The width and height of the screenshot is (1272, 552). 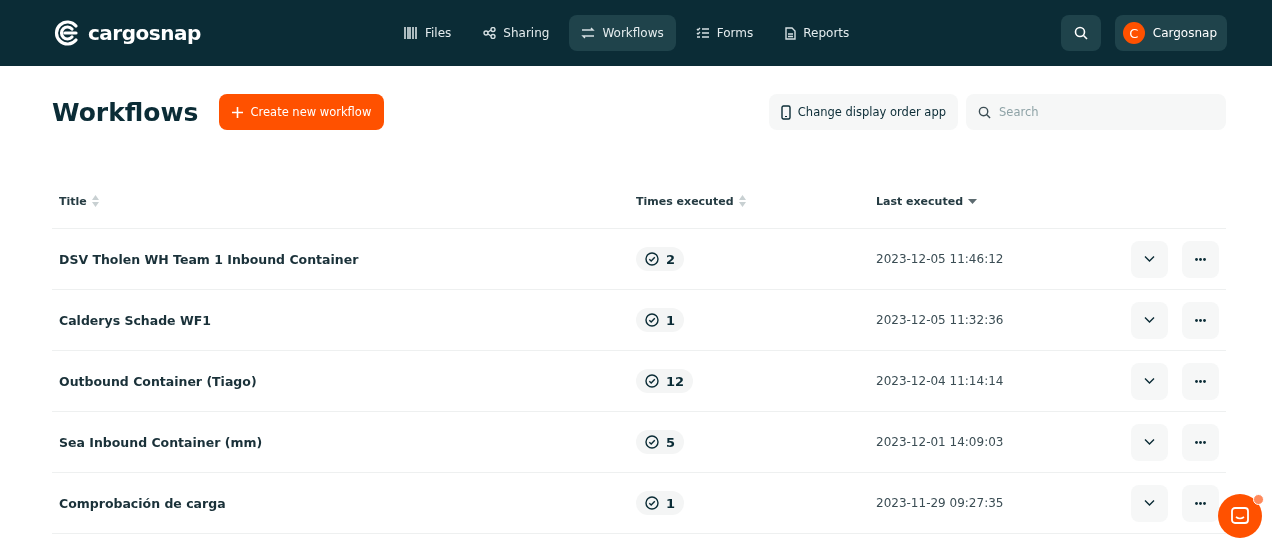 I want to click on workflow-title: Outbound Container (Tiago), so click(x=158, y=381).